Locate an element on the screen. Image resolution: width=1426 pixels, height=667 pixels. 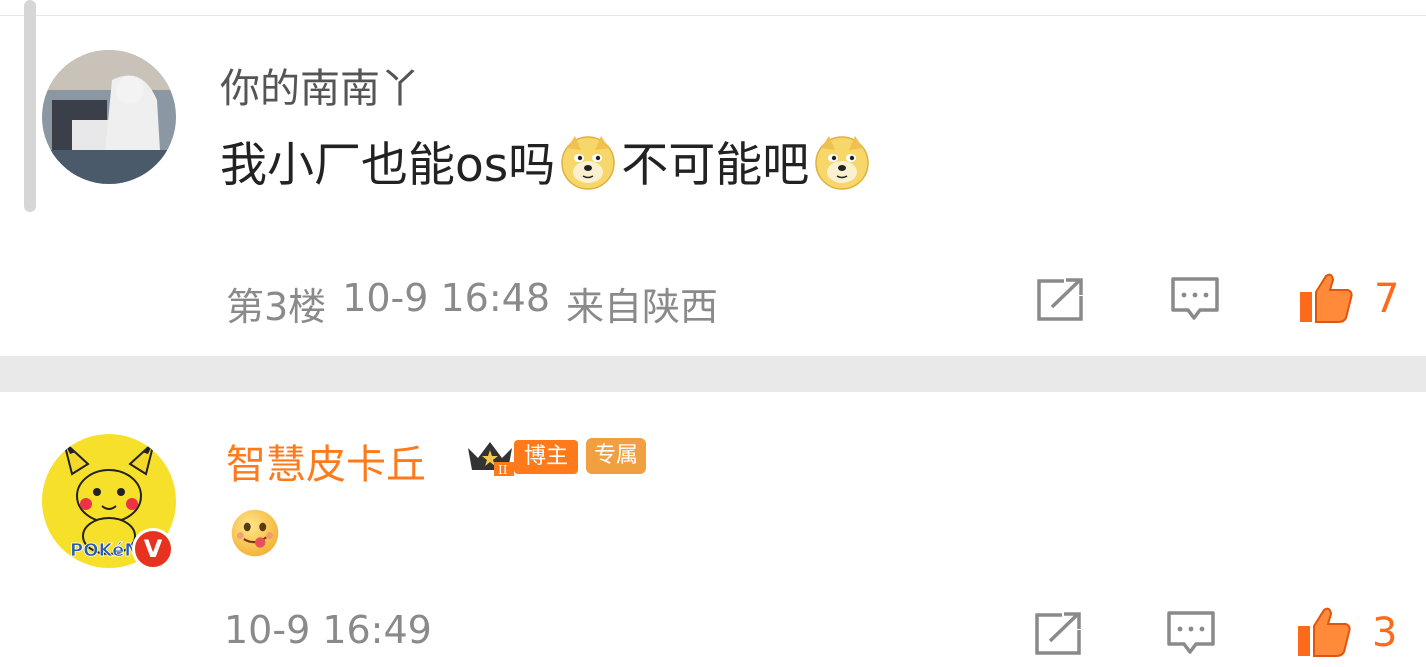
crown-icon: II is located at coordinates (491, 459).